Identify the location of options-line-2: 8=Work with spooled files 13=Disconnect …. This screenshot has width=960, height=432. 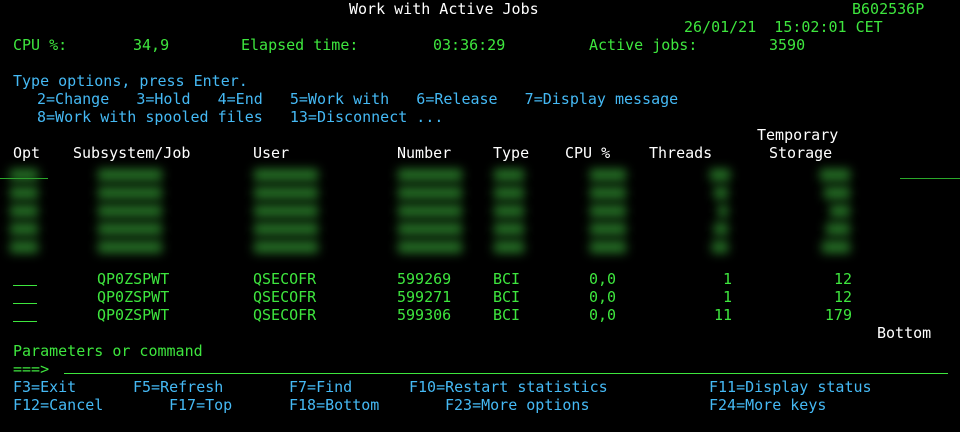
(240, 117).